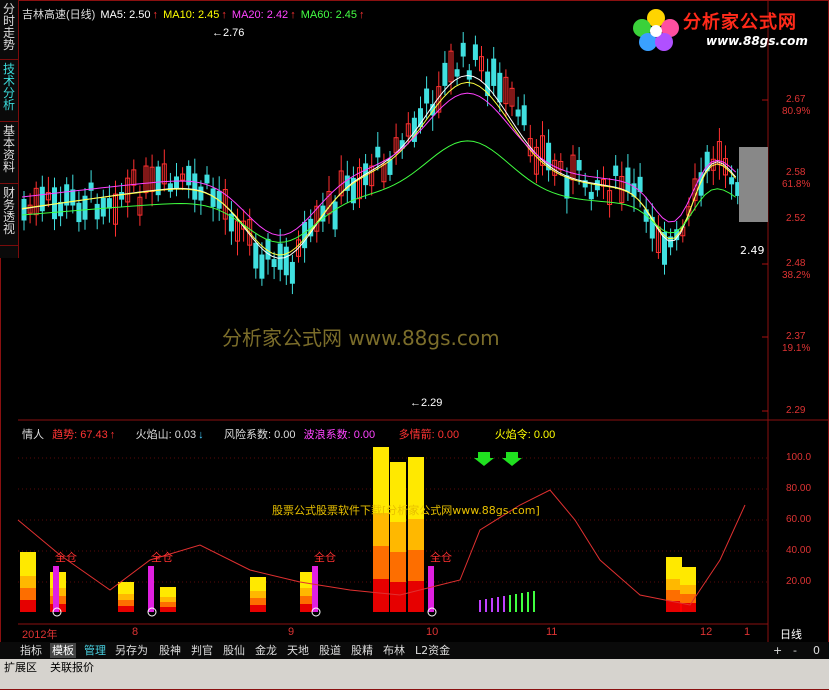 Image resolution: width=829 pixels, height=690 pixels. What do you see at coordinates (656, 30) in the screenshot?
I see `flower-logo-icon` at bounding box center [656, 30].